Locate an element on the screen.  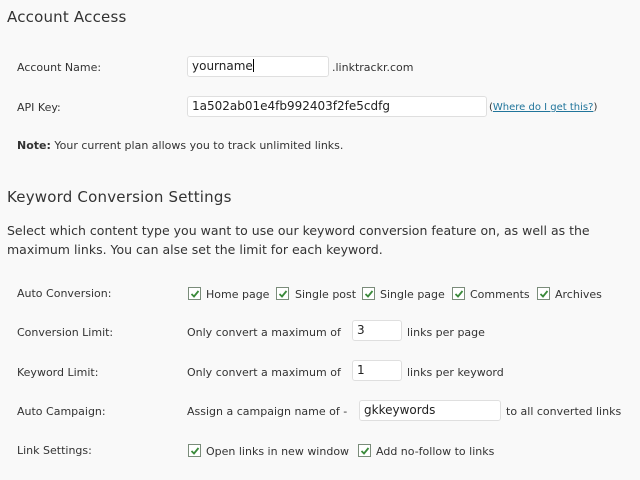
keyword-limit-label: Keyword Limit: is located at coordinates (58, 372).